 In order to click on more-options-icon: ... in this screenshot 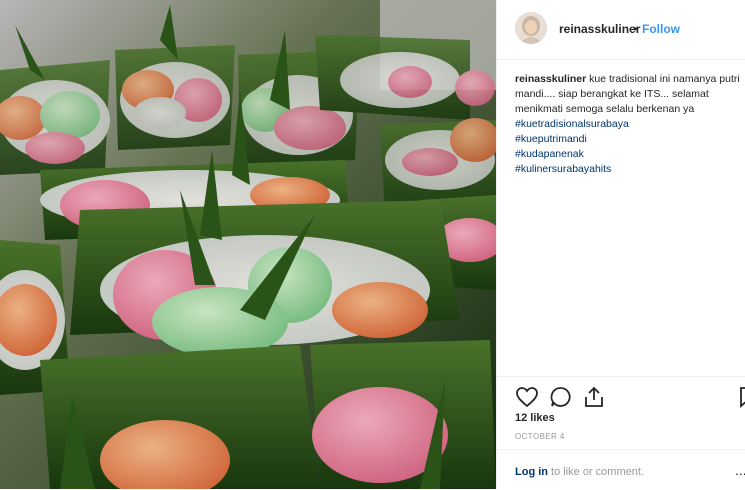, I will do `click(740, 470)`.